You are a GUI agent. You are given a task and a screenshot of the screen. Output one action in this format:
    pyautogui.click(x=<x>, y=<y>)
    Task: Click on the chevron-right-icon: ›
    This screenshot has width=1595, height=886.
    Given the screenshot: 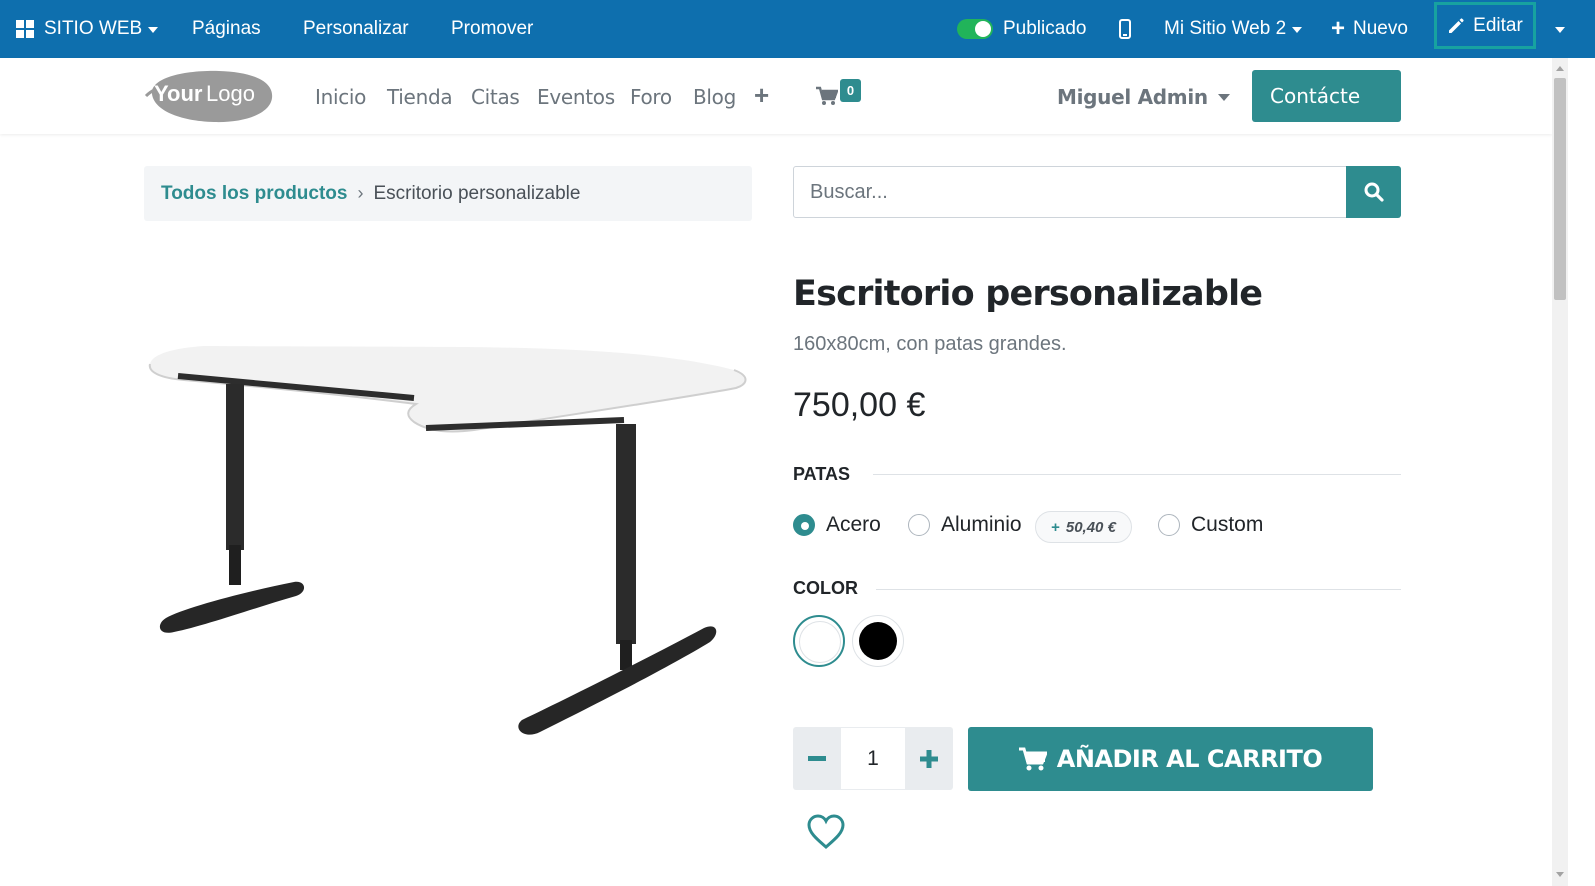 What is the action you would take?
    pyautogui.click(x=360, y=193)
    